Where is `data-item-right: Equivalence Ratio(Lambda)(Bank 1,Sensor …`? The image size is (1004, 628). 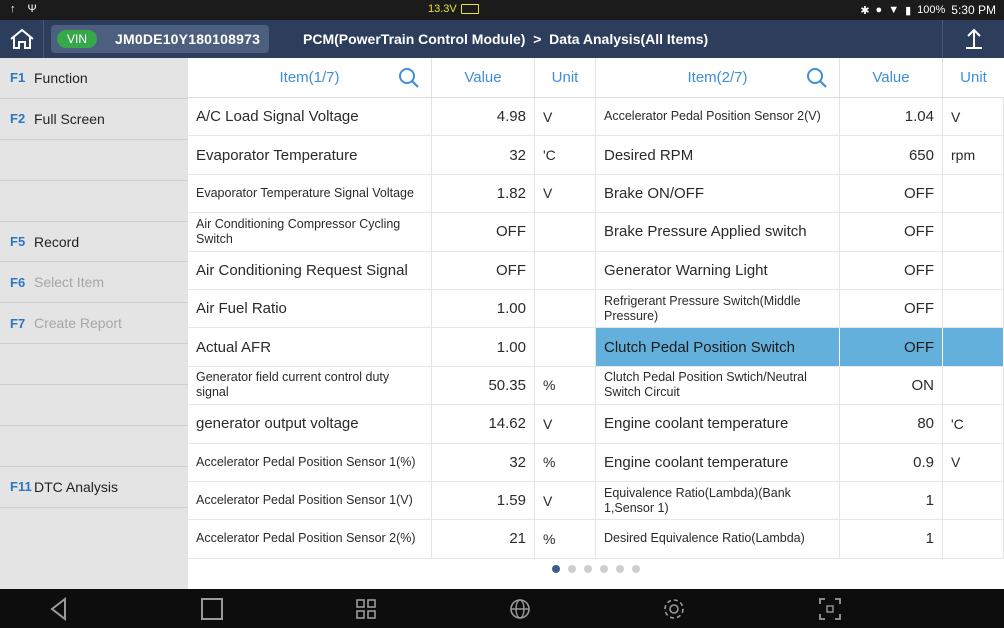 data-item-right: Equivalence Ratio(Lambda)(Bank 1,Sensor … is located at coordinates (800, 500).